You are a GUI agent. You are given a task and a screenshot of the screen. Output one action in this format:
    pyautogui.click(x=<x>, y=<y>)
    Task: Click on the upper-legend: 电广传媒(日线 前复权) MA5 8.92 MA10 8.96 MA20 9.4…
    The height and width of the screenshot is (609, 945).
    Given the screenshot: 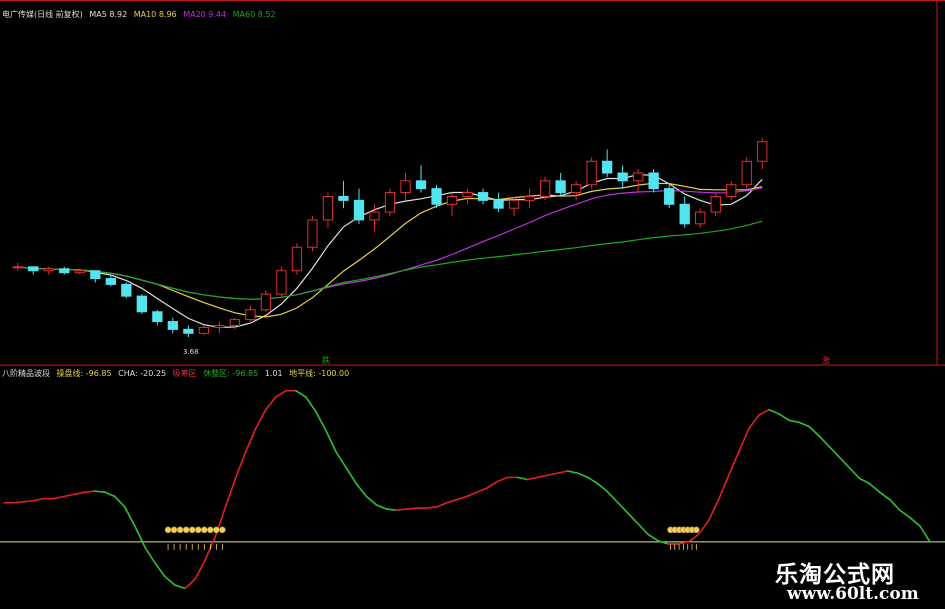 What is the action you would take?
    pyautogui.click(x=141, y=15)
    